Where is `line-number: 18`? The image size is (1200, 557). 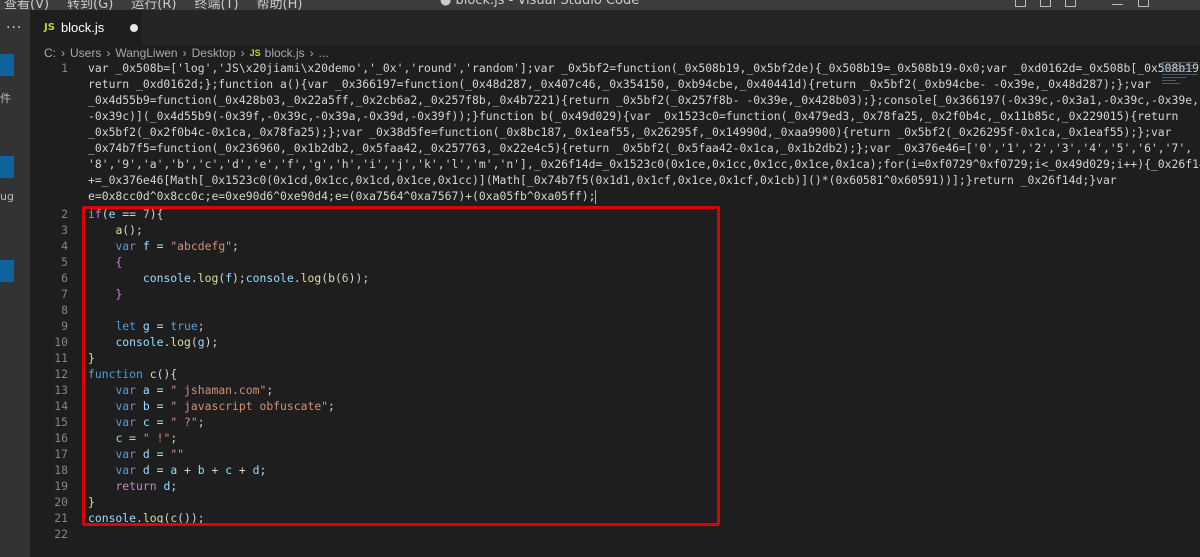 line-number: 18 is located at coordinates (61, 470).